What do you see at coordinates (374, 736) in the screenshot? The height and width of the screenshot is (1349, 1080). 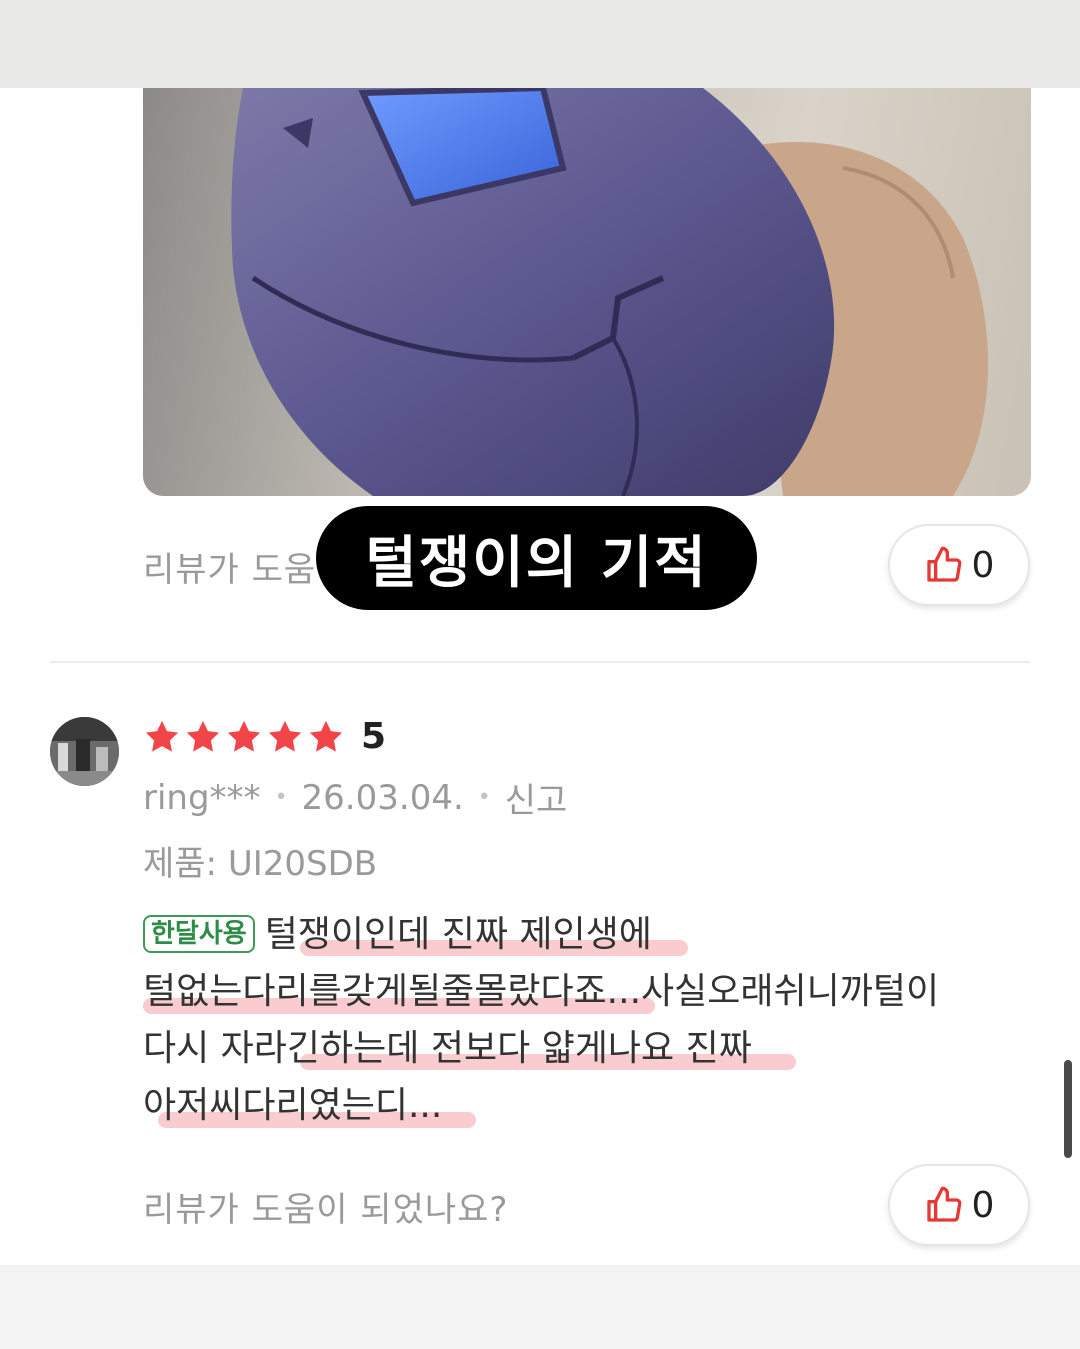 I see `rating-value: 5` at bounding box center [374, 736].